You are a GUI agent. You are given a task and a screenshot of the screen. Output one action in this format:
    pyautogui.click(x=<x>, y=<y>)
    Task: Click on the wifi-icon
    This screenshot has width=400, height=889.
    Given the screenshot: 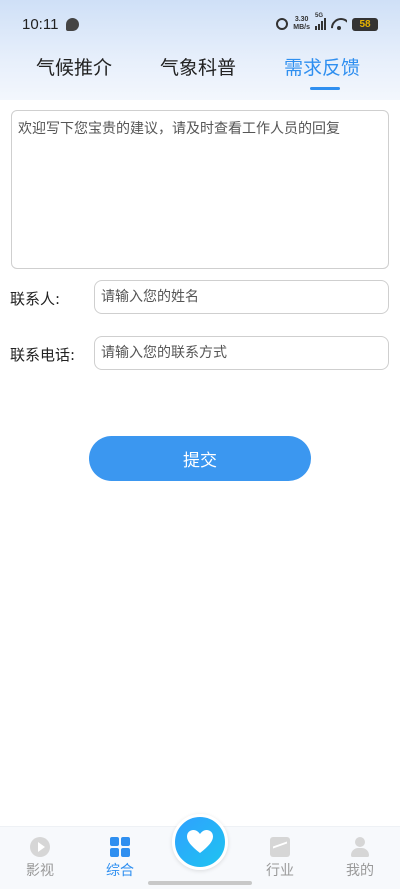 What is the action you would take?
    pyautogui.click(x=339, y=24)
    